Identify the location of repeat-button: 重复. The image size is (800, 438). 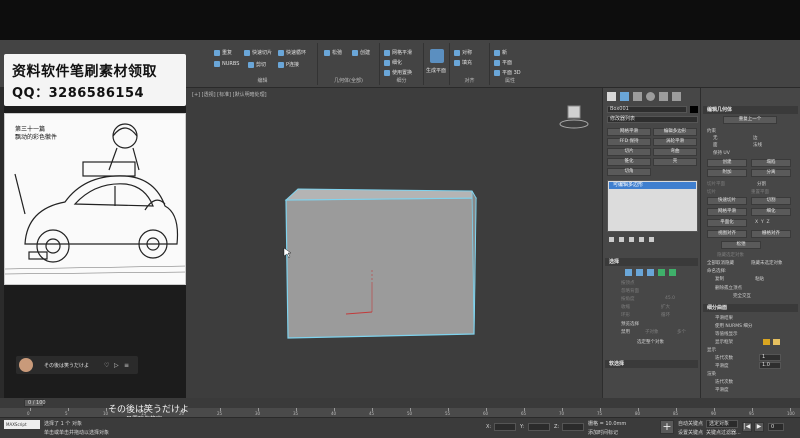
(223, 52).